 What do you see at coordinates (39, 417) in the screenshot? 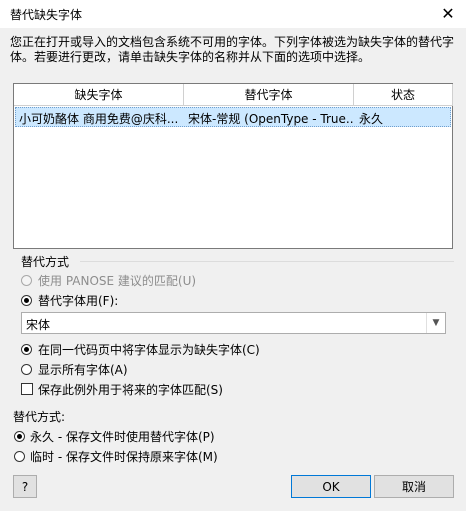
I see `substitution-mode-title: 替代方式:` at bounding box center [39, 417].